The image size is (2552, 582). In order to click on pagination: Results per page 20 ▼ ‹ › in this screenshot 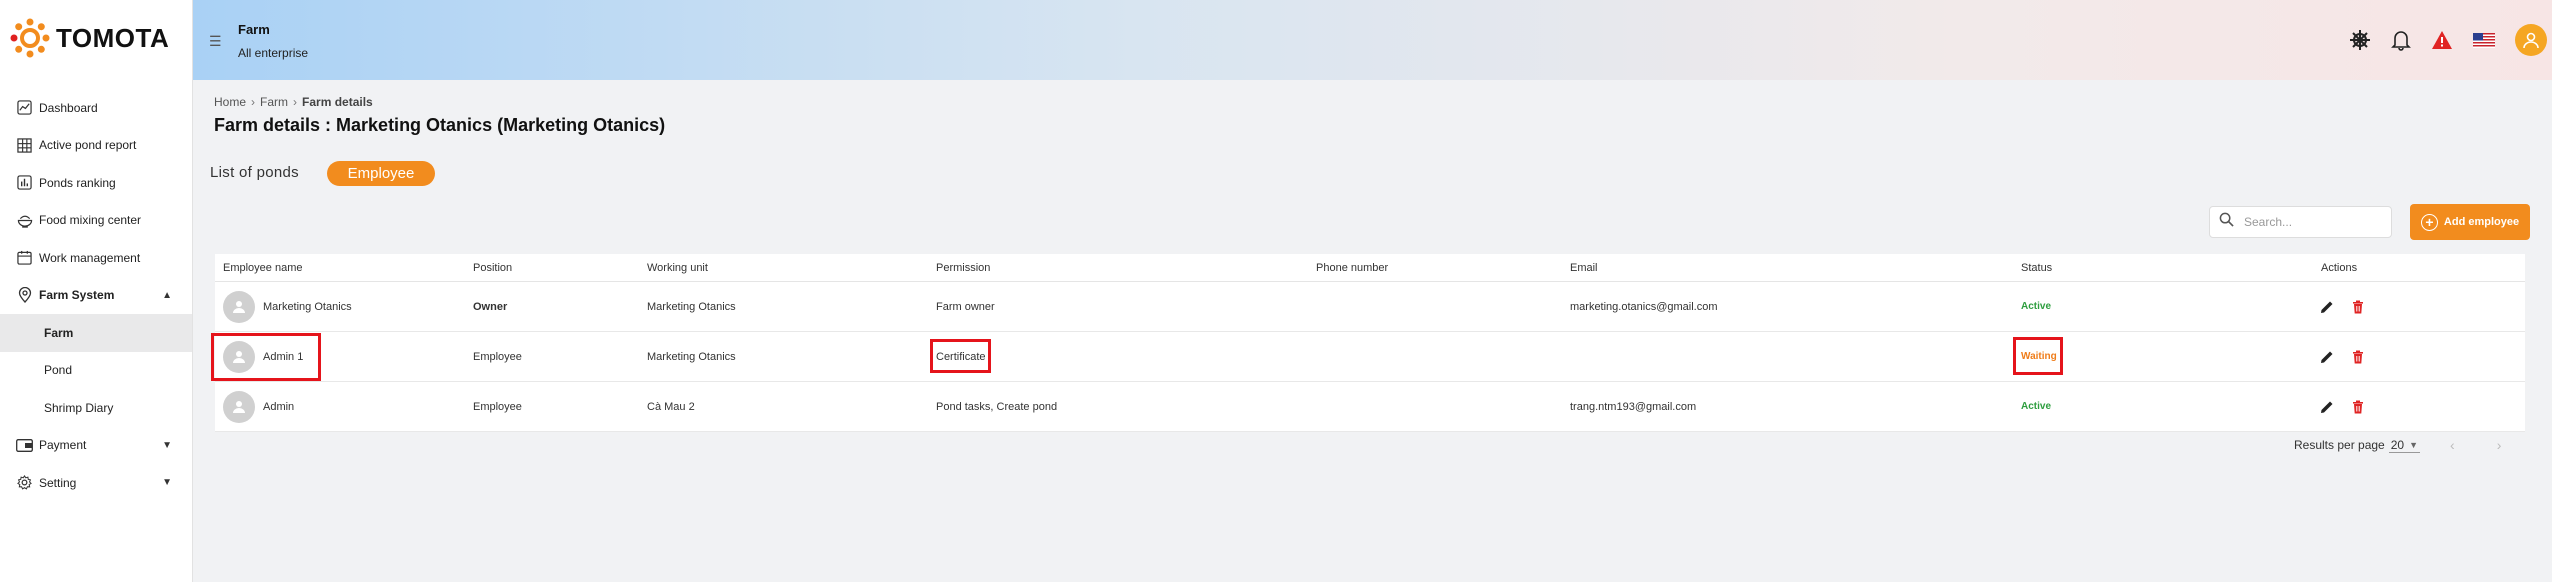, I will do `click(2397, 445)`.